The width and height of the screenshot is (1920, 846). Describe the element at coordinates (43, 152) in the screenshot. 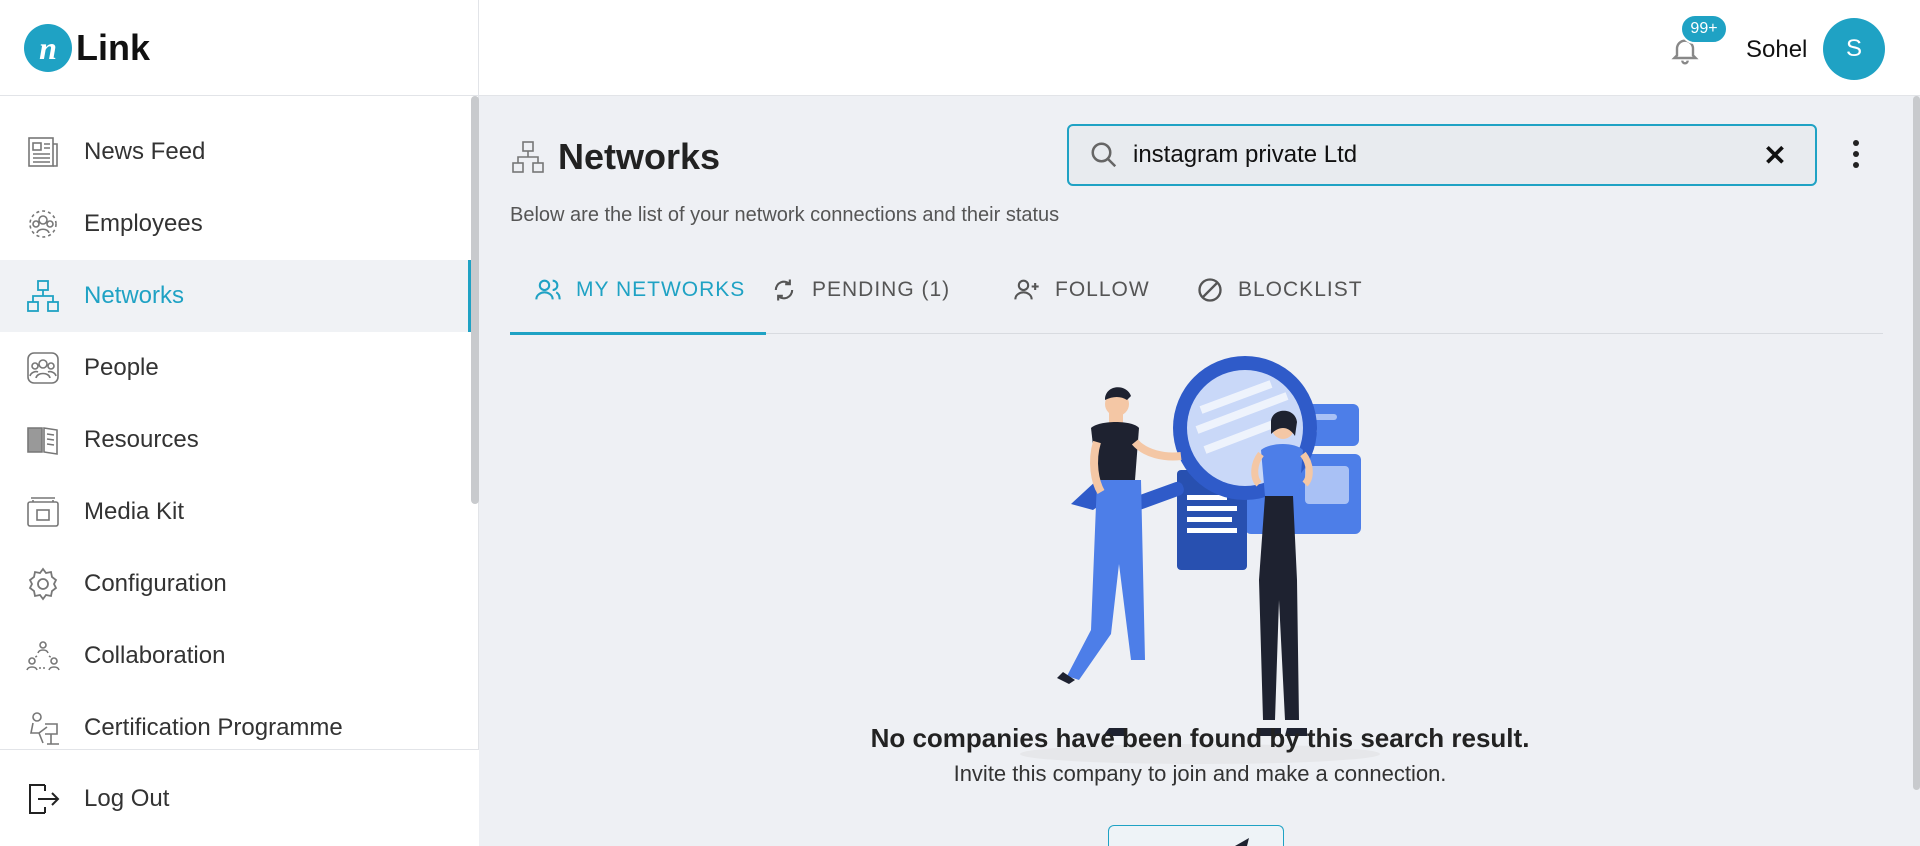

I see `newspaper-icon` at that location.